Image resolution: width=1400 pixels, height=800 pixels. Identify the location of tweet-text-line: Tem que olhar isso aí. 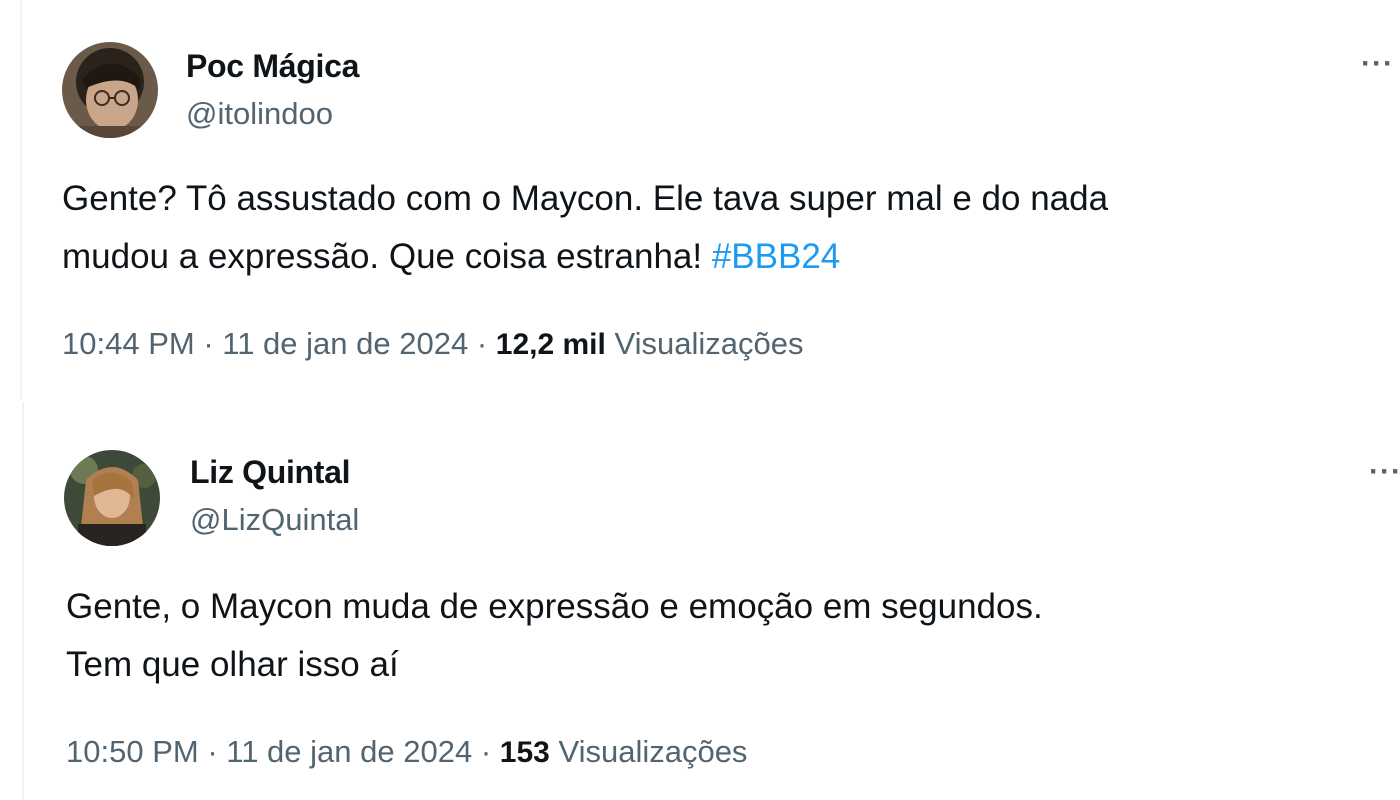
(232, 664).